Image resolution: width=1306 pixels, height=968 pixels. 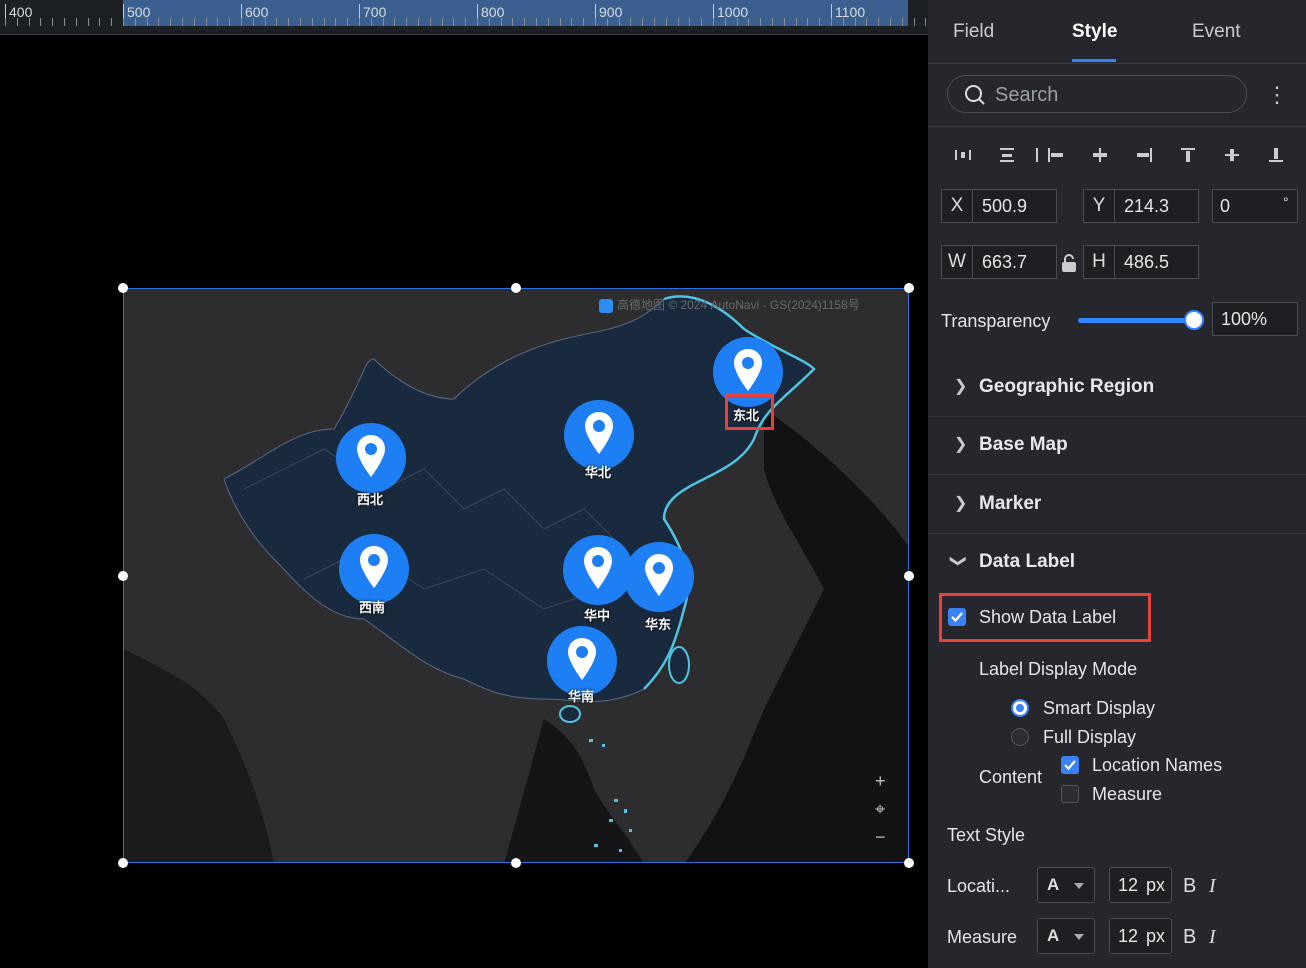 What do you see at coordinates (1117, 445) in the screenshot?
I see `section-base-map: ❯ Base Map` at bounding box center [1117, 445].